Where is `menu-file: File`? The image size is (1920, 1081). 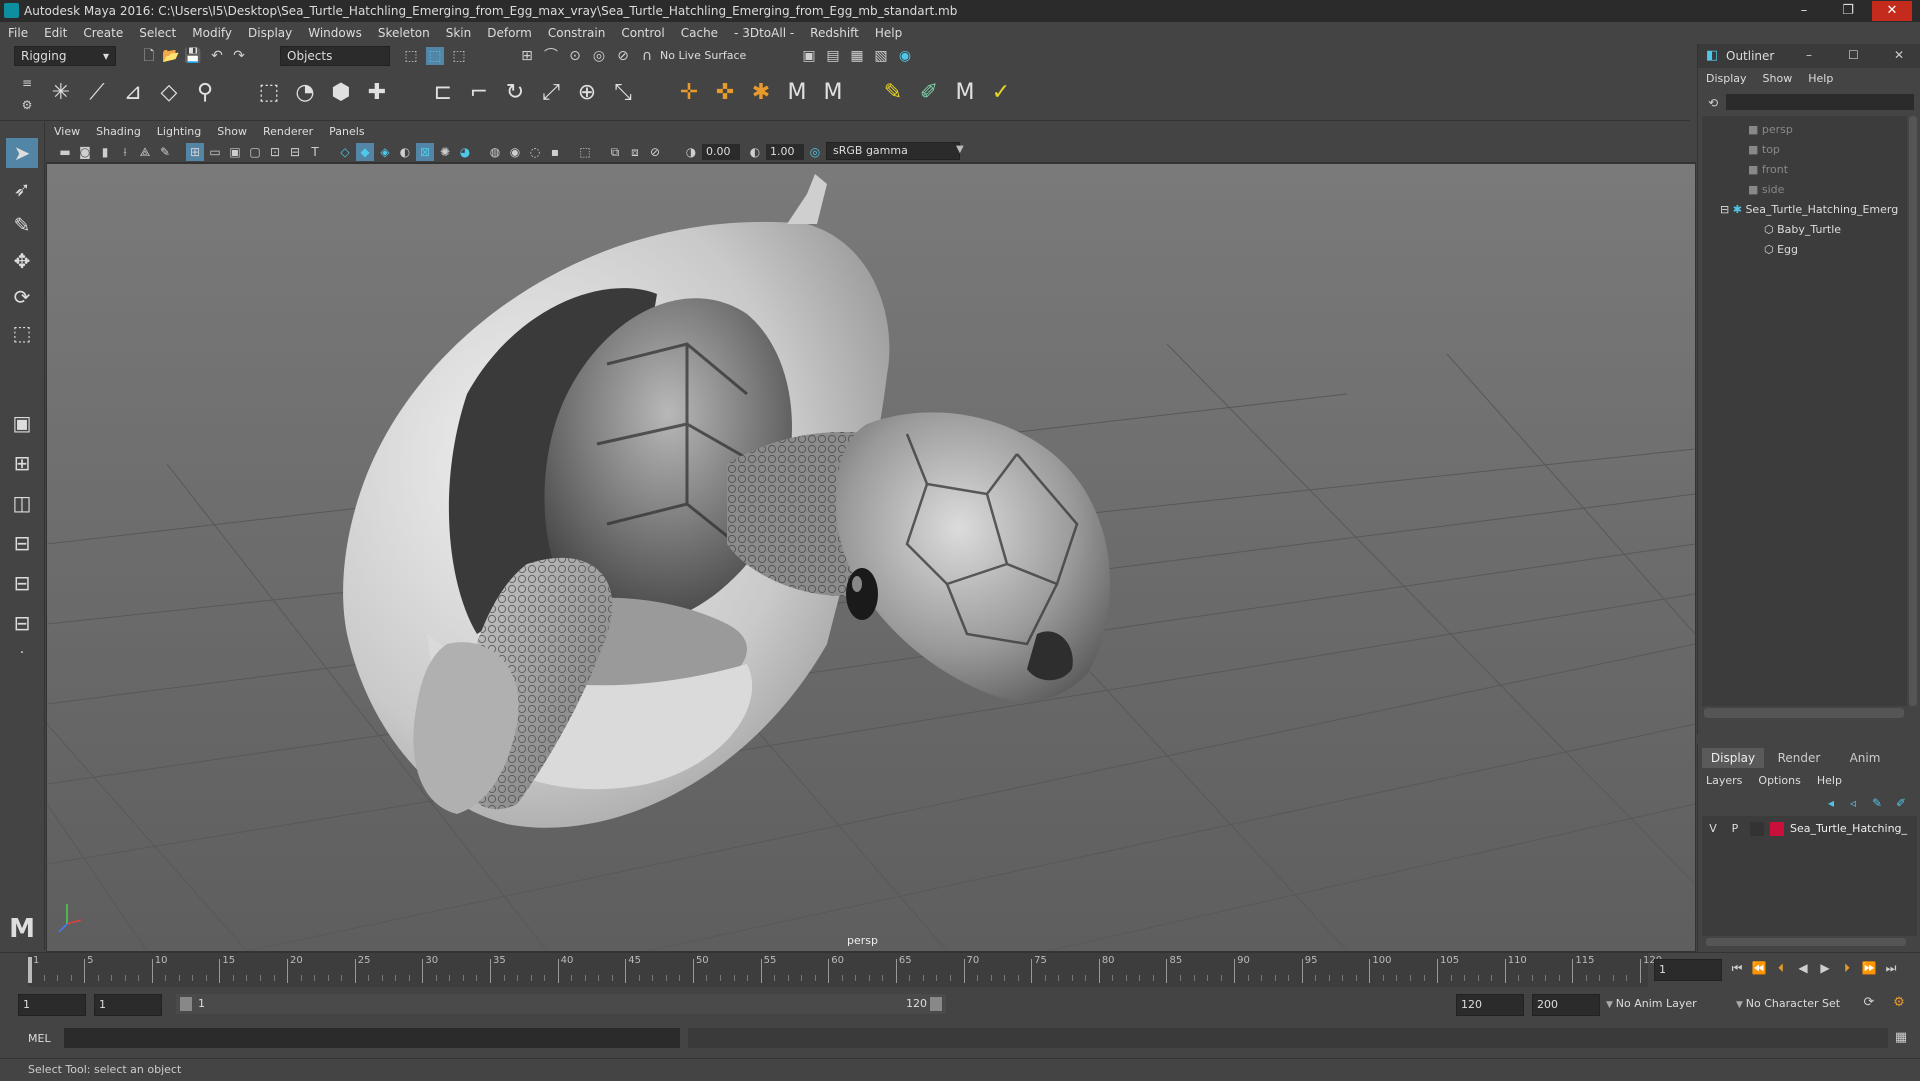 menu-file: File is located at coordinates (18, 33).